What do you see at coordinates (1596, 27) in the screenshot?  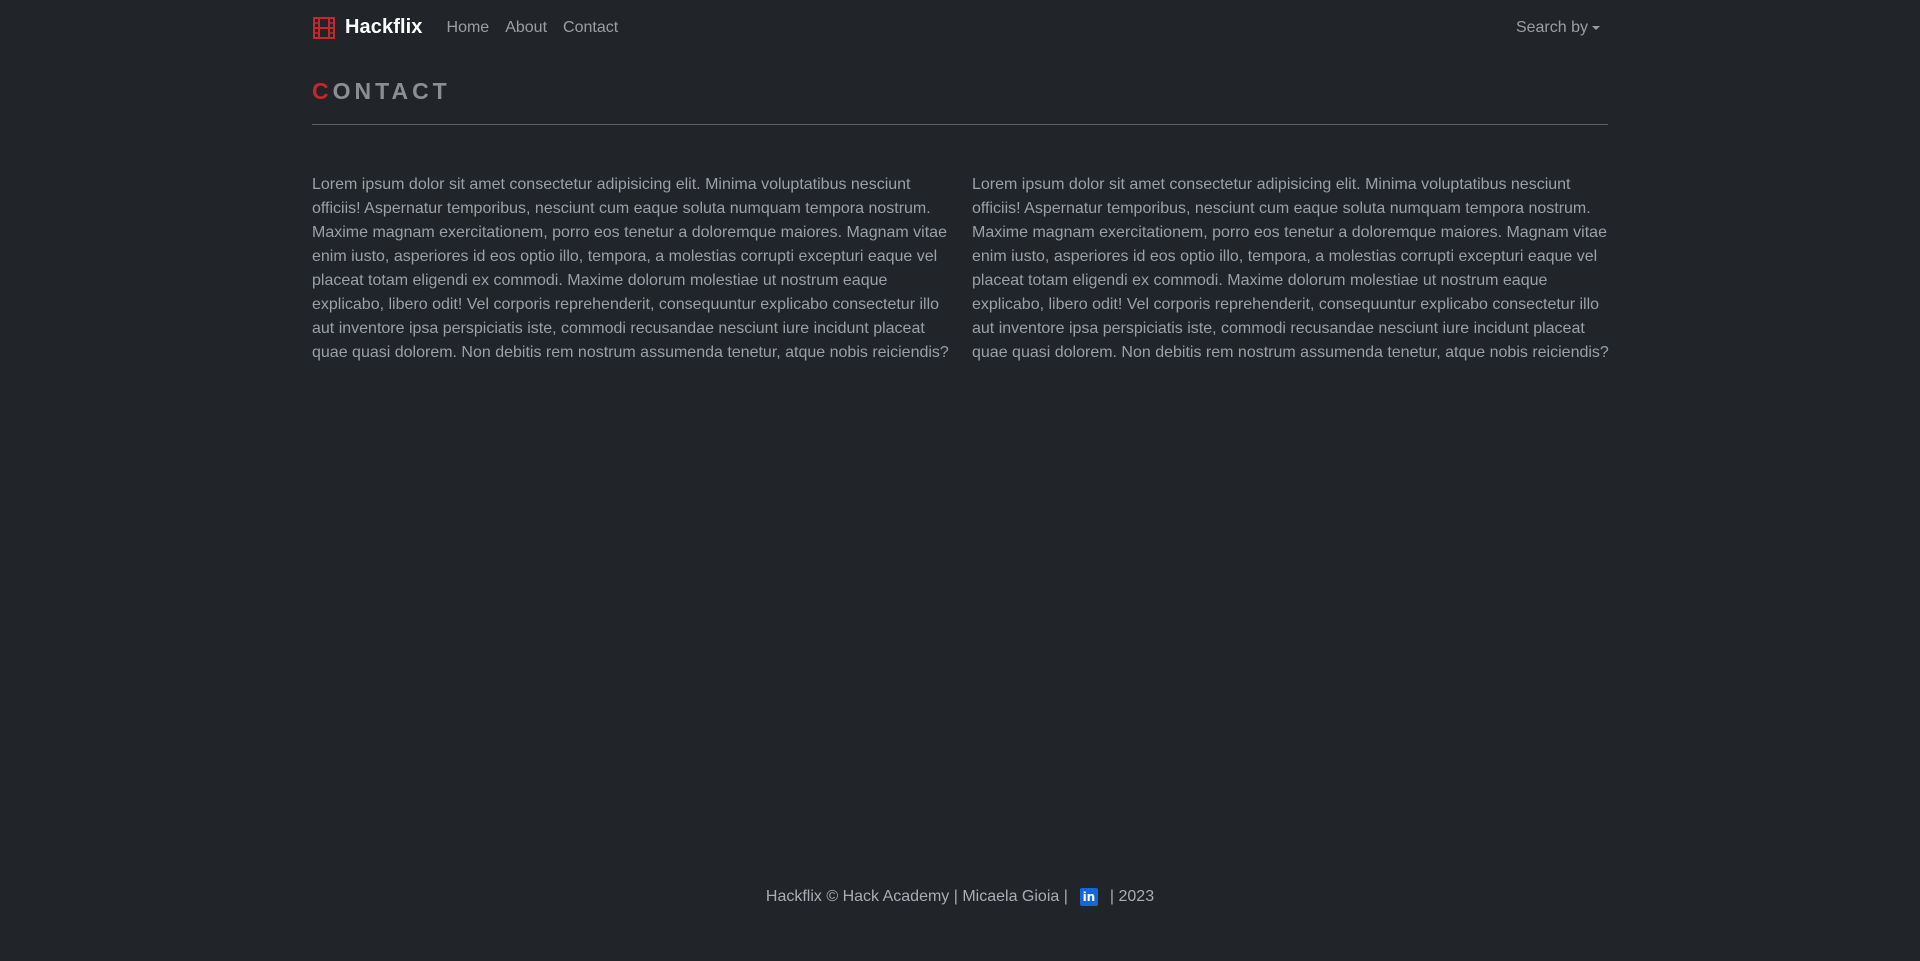 I see `caret-down-icon` at bounding box center [1596, 27].